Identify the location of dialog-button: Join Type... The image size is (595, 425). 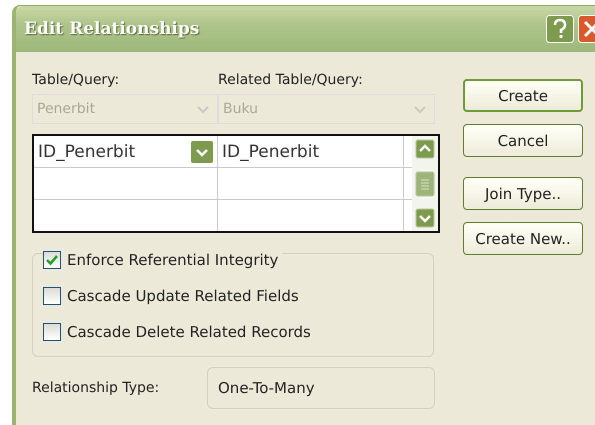
(523, 193).